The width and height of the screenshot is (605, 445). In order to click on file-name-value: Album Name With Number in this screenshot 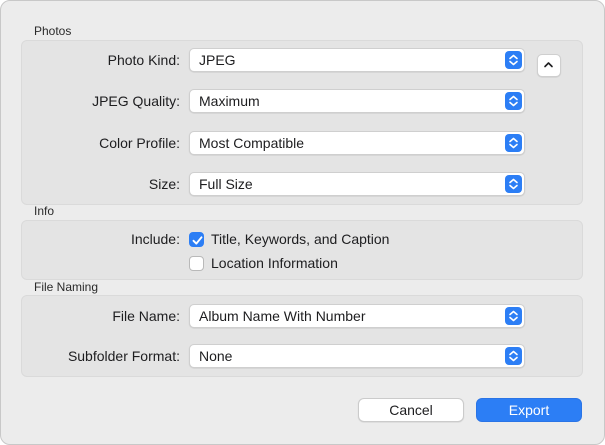, I will do `click(282, 316)`.